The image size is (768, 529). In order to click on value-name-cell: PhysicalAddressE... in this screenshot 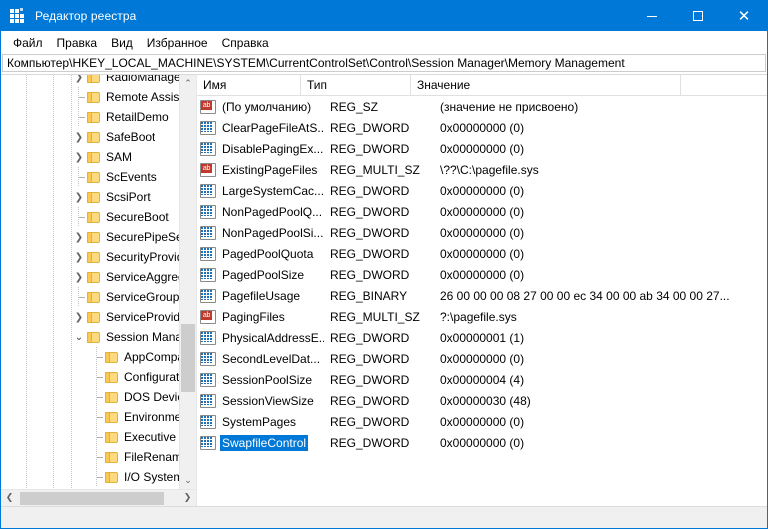, I will do `click(272, 338)`.